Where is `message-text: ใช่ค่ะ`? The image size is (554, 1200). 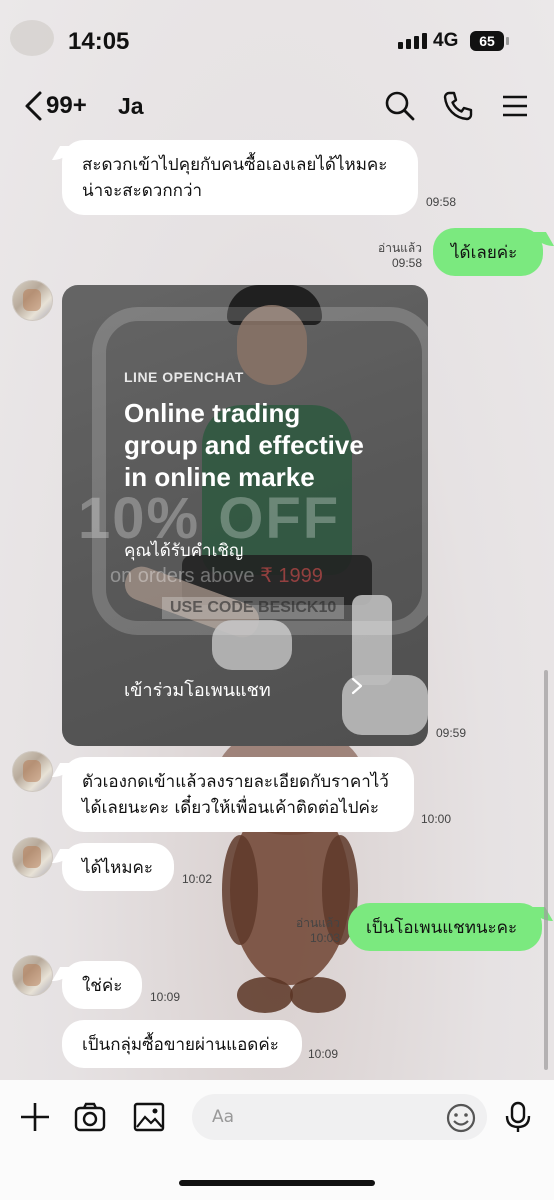 message-text: ใช่ค่ะ is located at coordinates (102, 986).